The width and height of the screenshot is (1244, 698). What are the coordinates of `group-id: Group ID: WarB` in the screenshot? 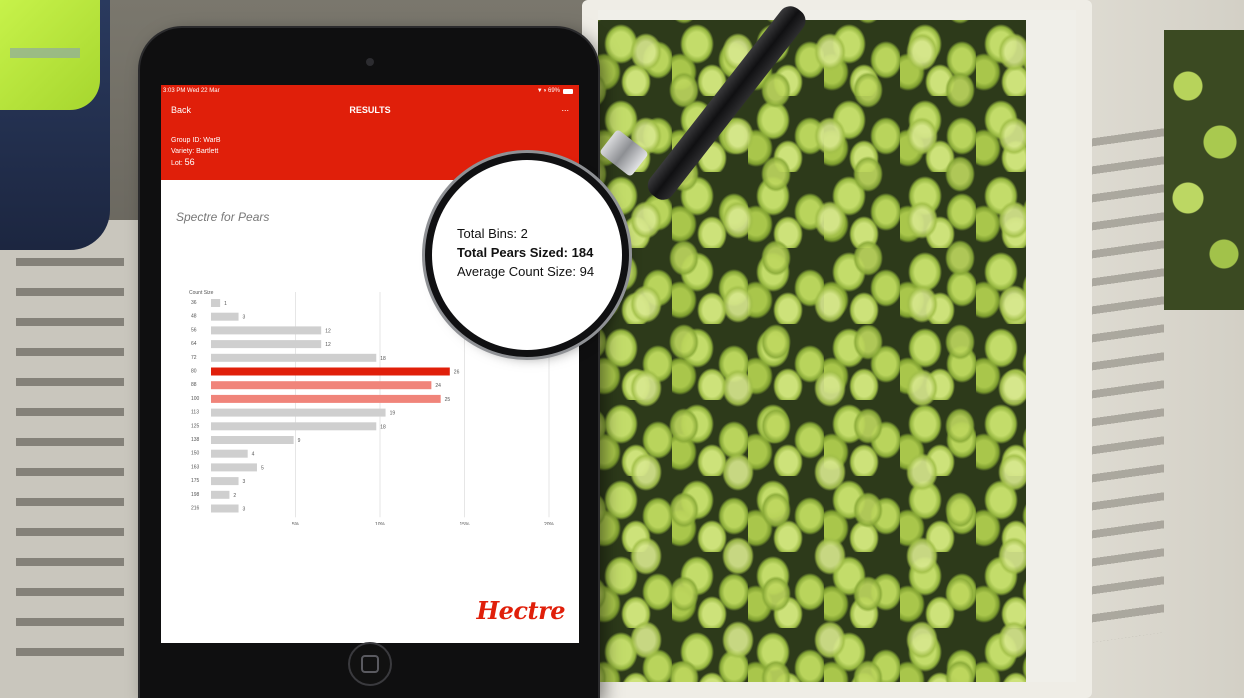 It's located at (196, 140).